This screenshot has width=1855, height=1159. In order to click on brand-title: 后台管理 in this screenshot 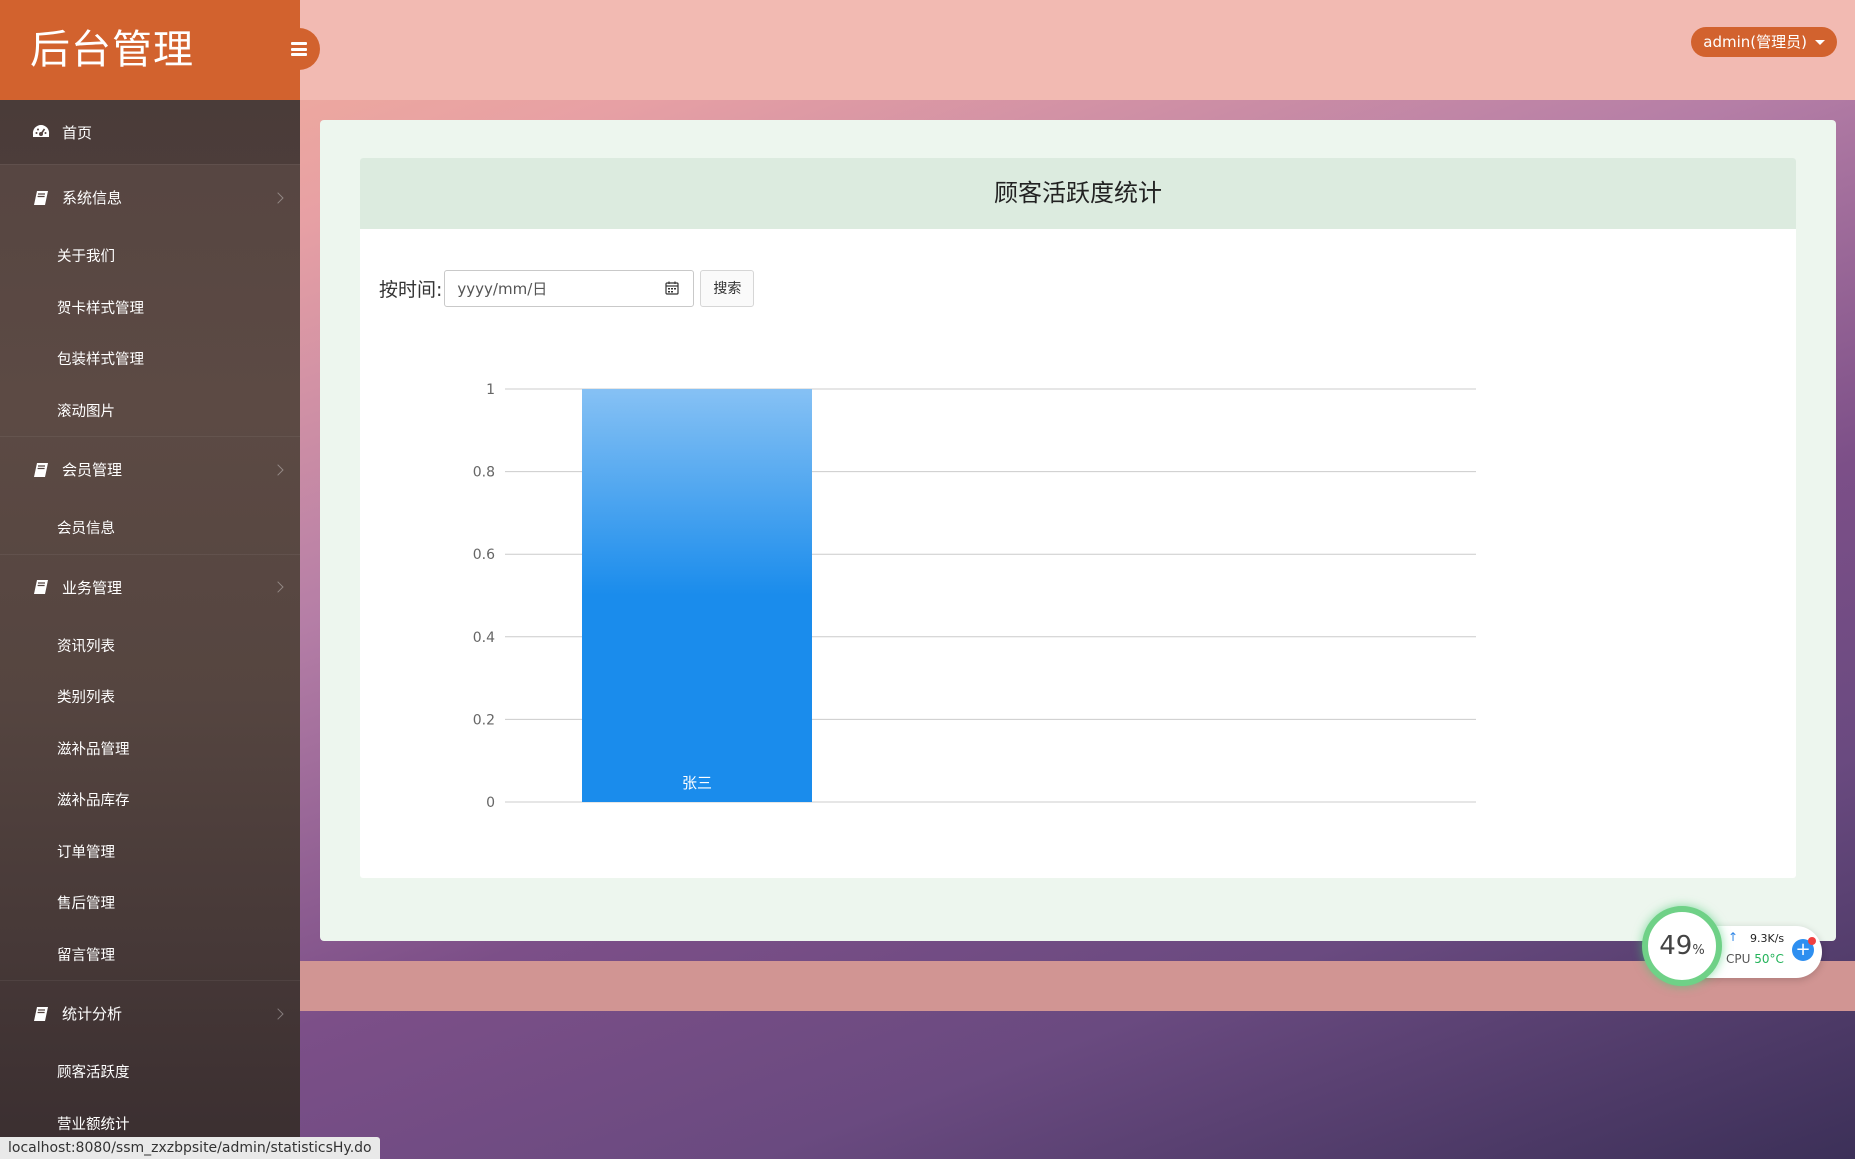, I will do `click(150, 50)`.